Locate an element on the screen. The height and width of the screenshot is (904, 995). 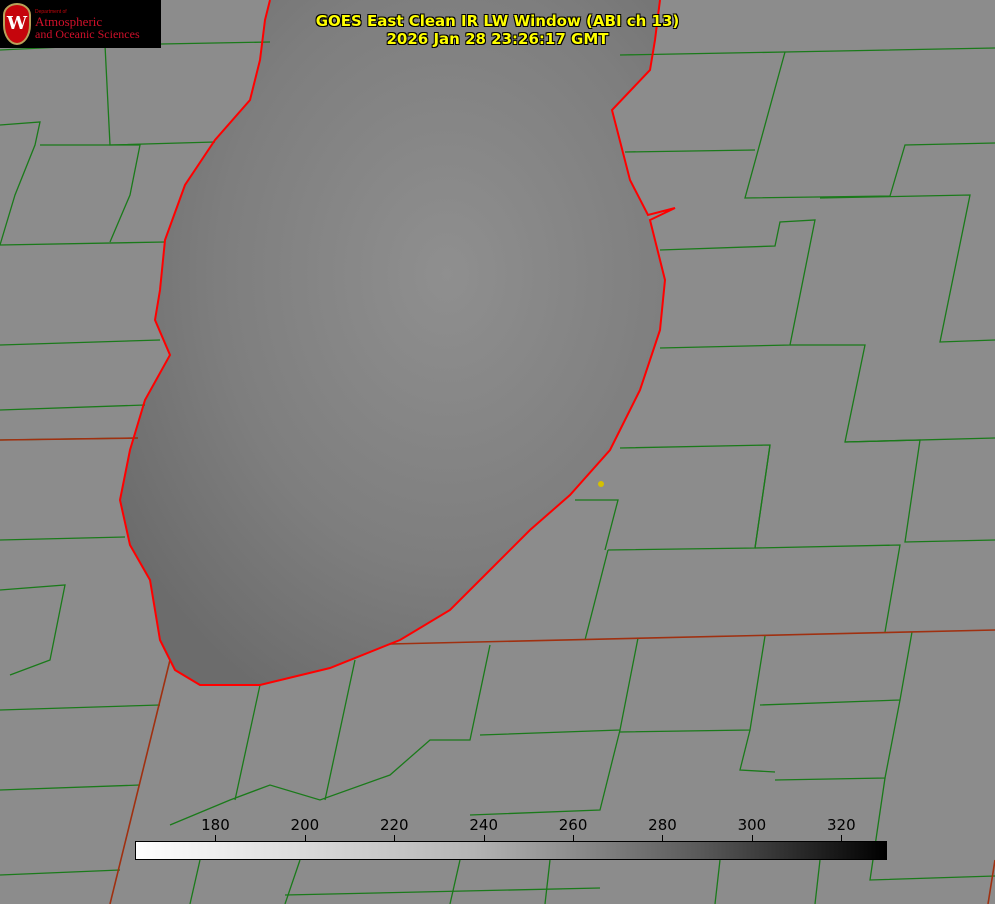
uw-seal-icon: W is located at coordinates (17, 24).